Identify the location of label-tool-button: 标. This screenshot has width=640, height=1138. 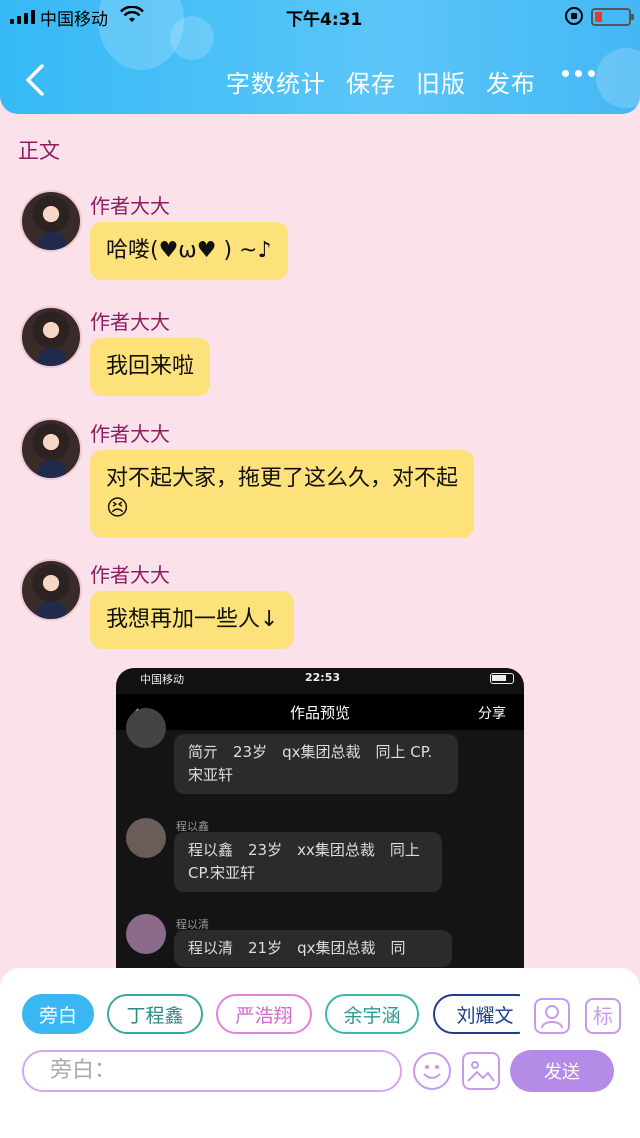
(603, 1016).